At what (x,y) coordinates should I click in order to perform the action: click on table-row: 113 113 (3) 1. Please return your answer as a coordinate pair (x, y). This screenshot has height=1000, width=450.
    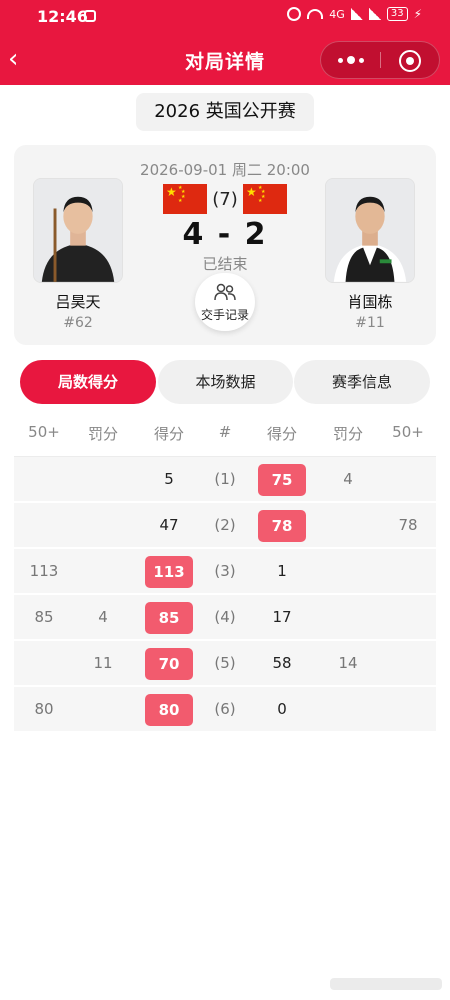
    Looking at the image, I should click on (225, 572).